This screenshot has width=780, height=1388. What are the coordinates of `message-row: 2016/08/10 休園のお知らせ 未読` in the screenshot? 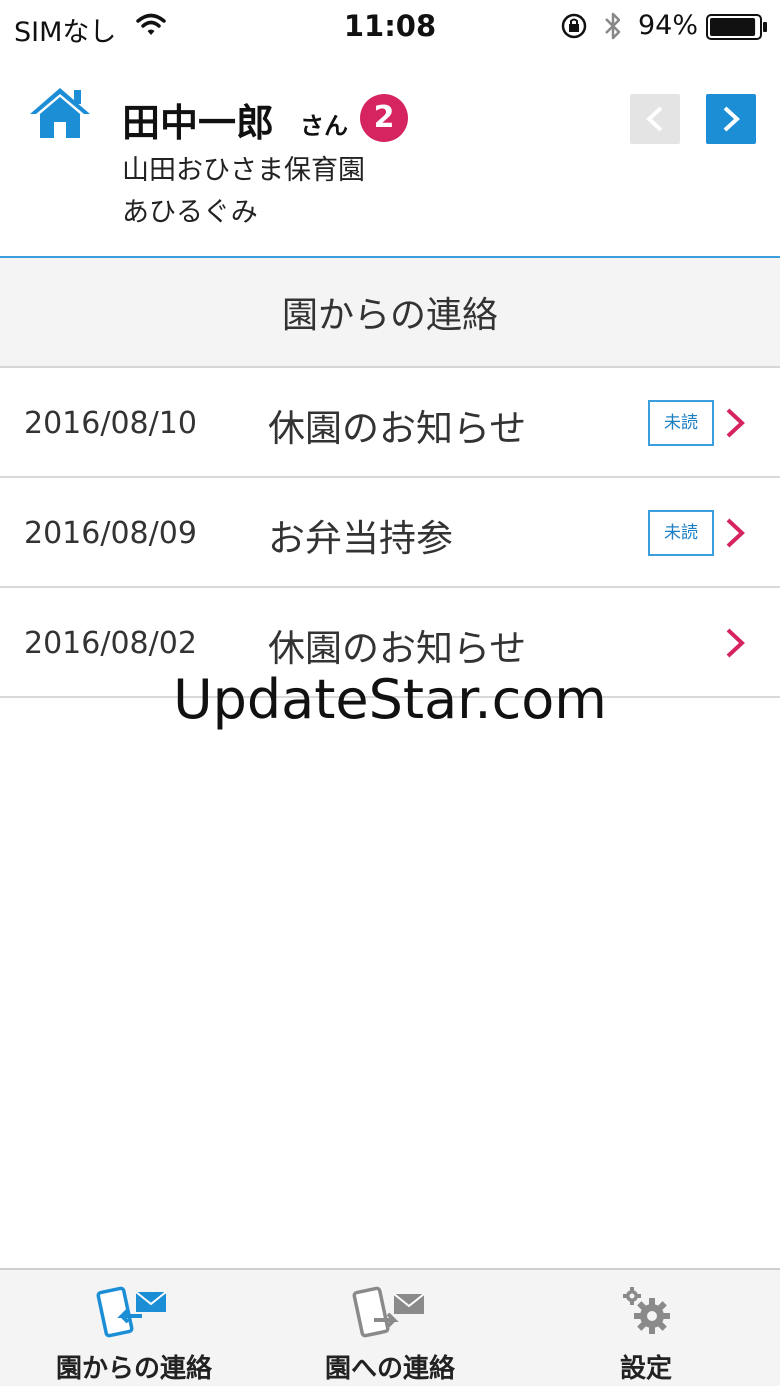 It's located at (390, 423).